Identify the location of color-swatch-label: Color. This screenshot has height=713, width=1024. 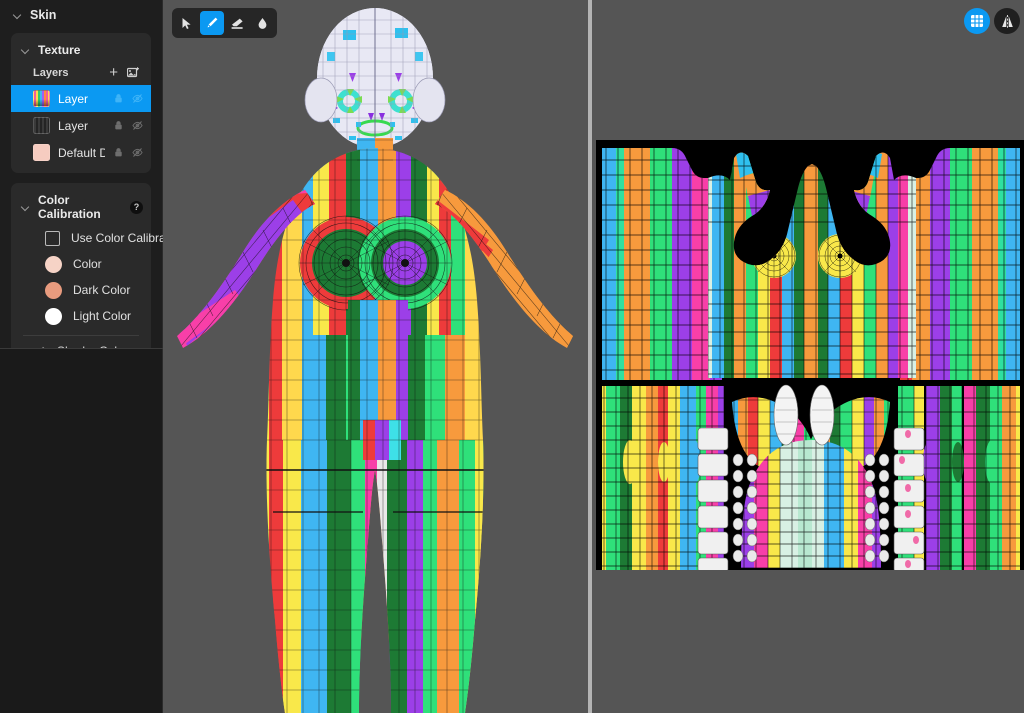
(87, 264).